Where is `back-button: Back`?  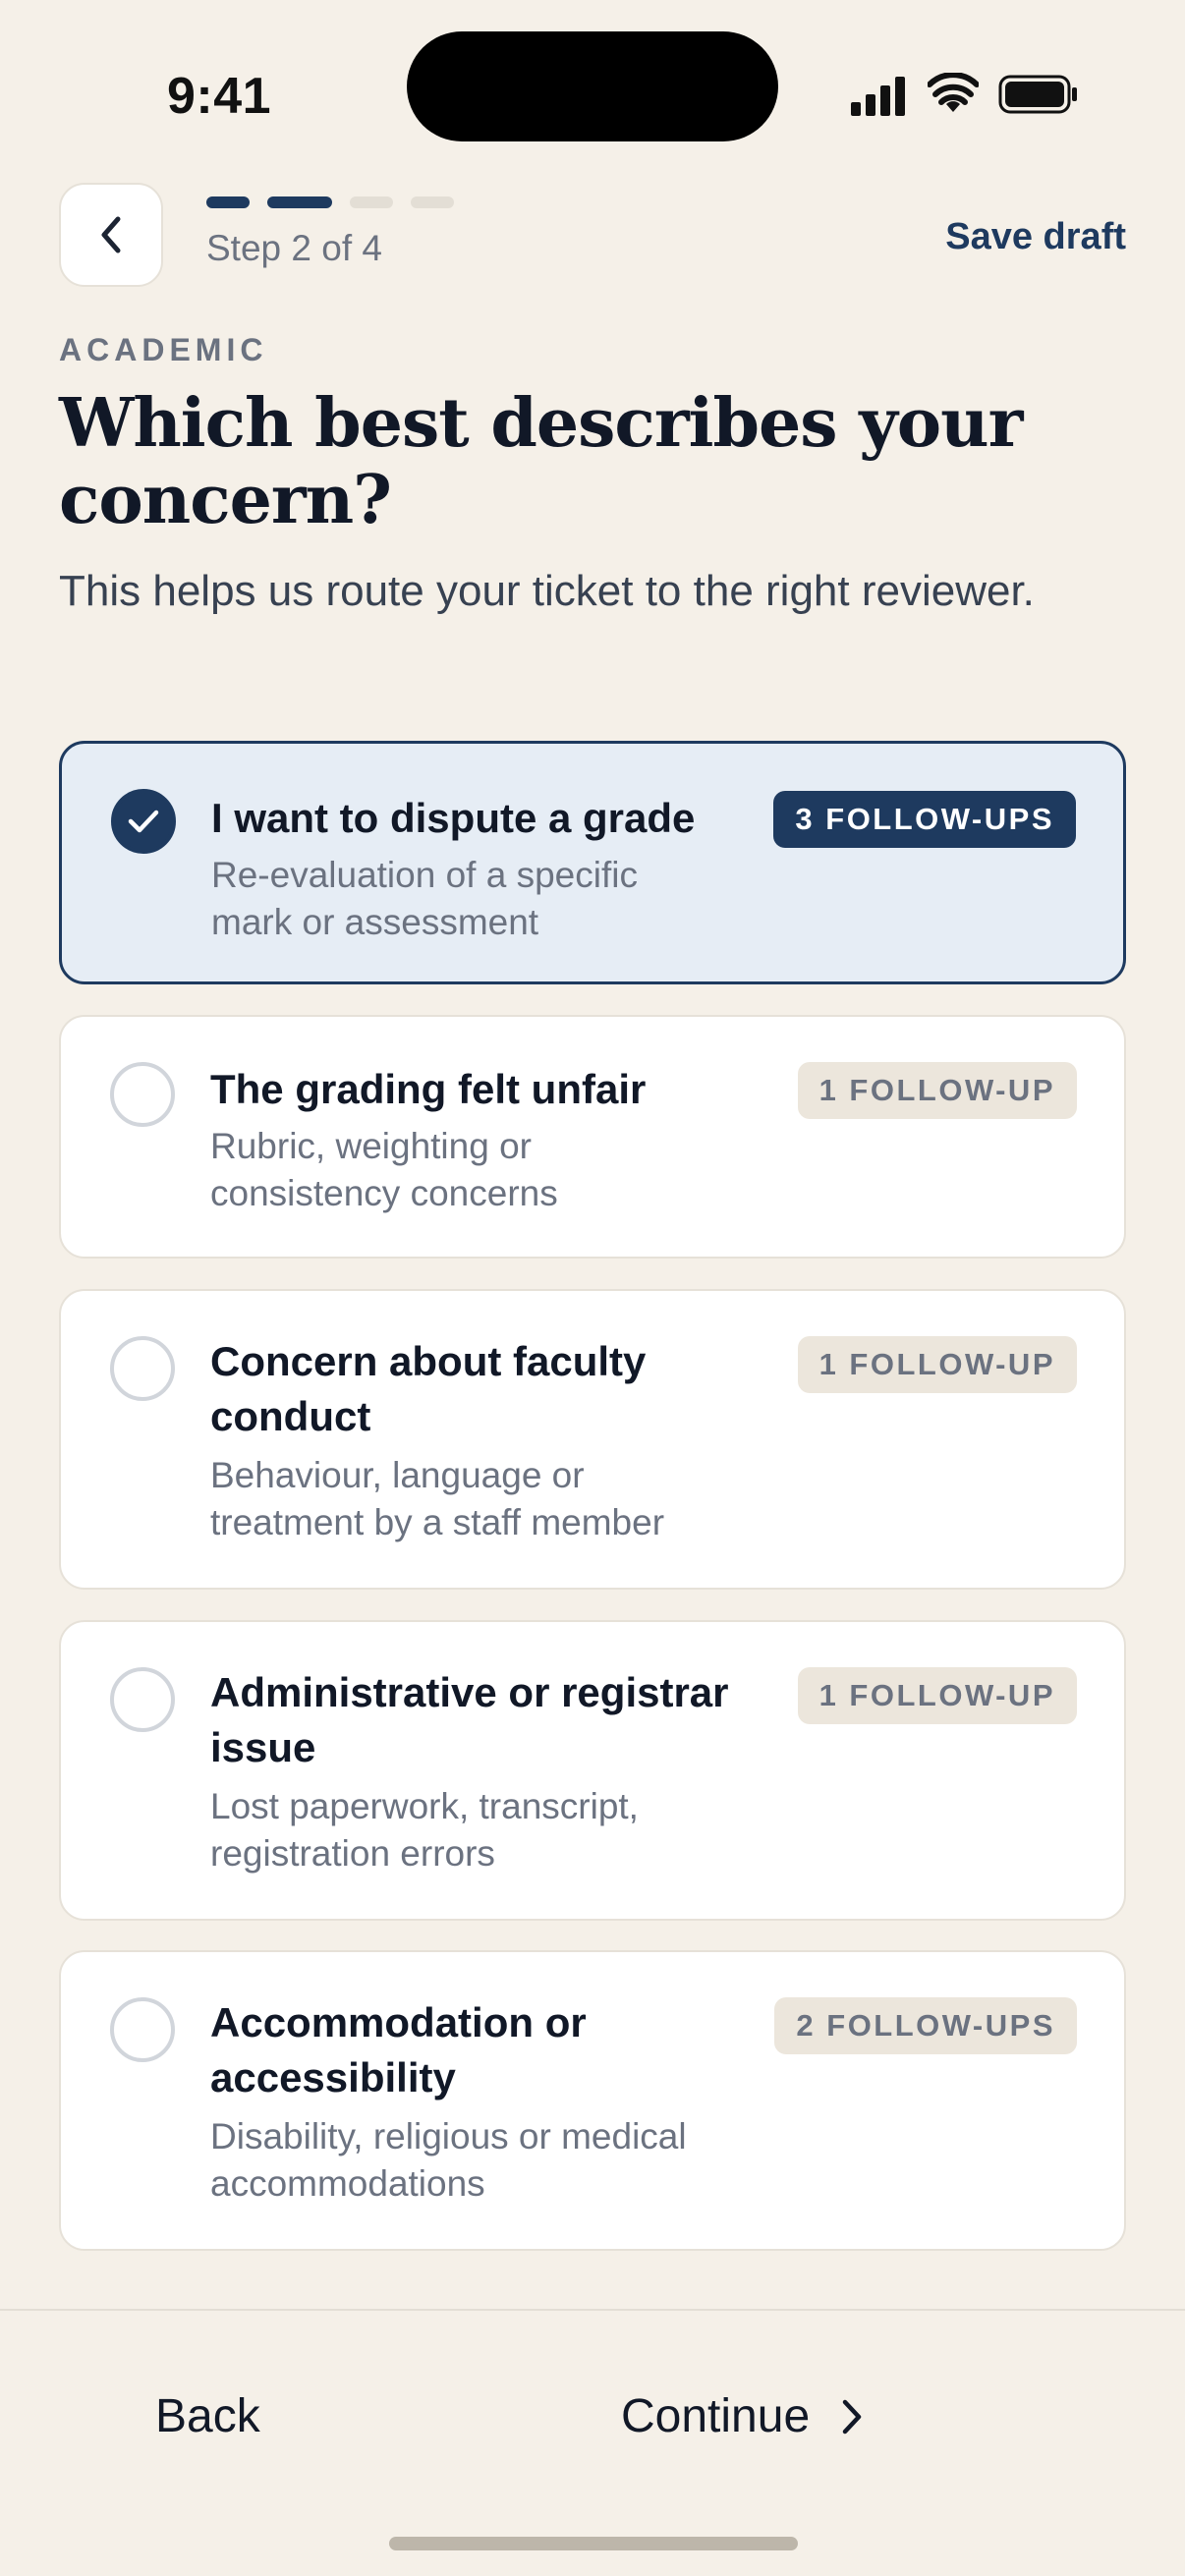 back-button: Back is located at coordinates (208, 2416).